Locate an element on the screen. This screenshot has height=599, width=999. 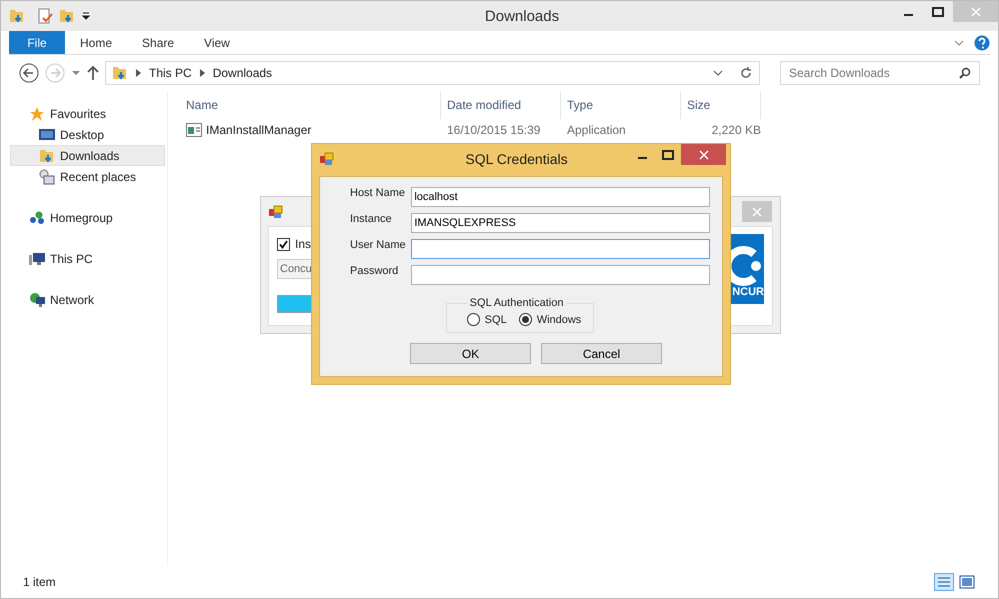
radio-option: Windows is located at coordinates (550, 319).